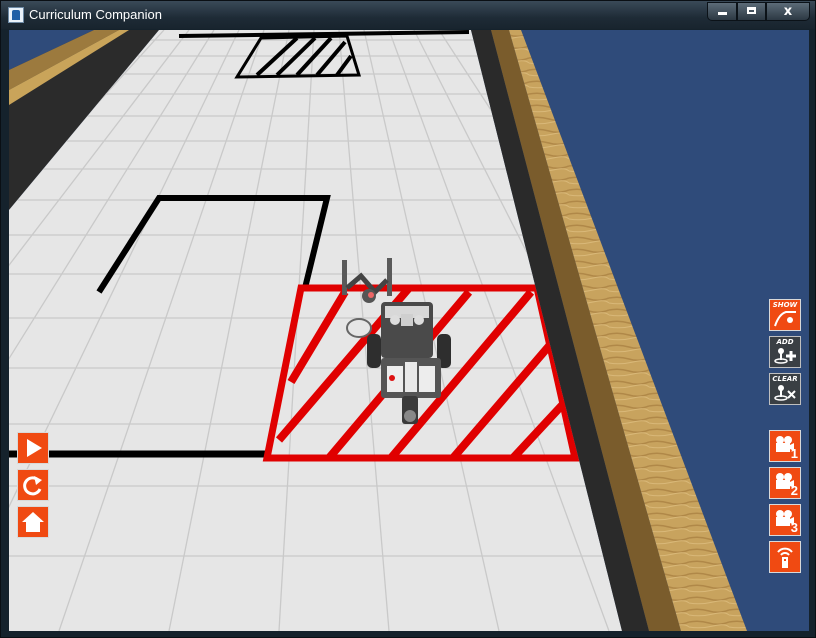 This screenshot has height=638, width=816. I want to click on minimize-button, so click(722, 11).